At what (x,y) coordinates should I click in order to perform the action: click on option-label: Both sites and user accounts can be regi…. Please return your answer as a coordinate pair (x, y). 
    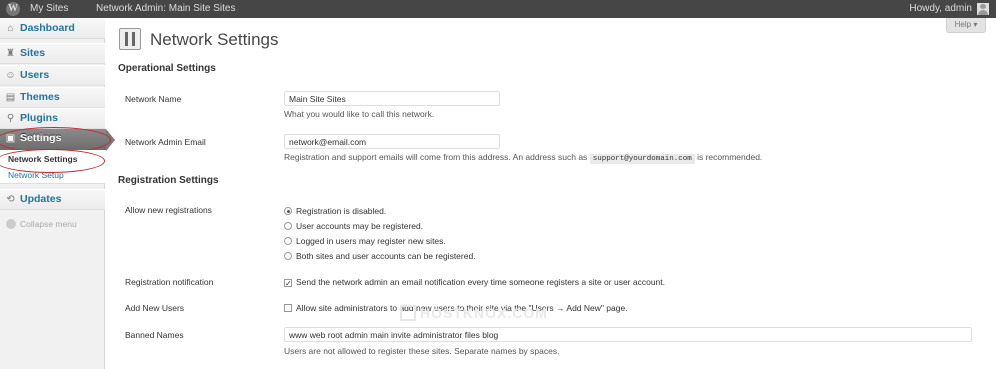
    Looking at the image, I should click on (386, 256).